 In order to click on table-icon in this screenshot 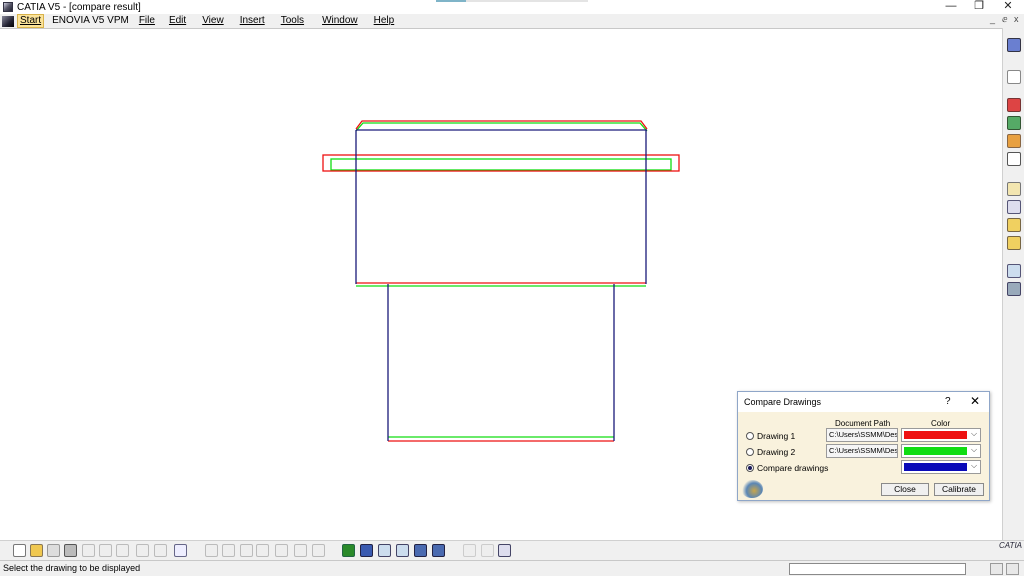, I will do `click(1014, 207)`.